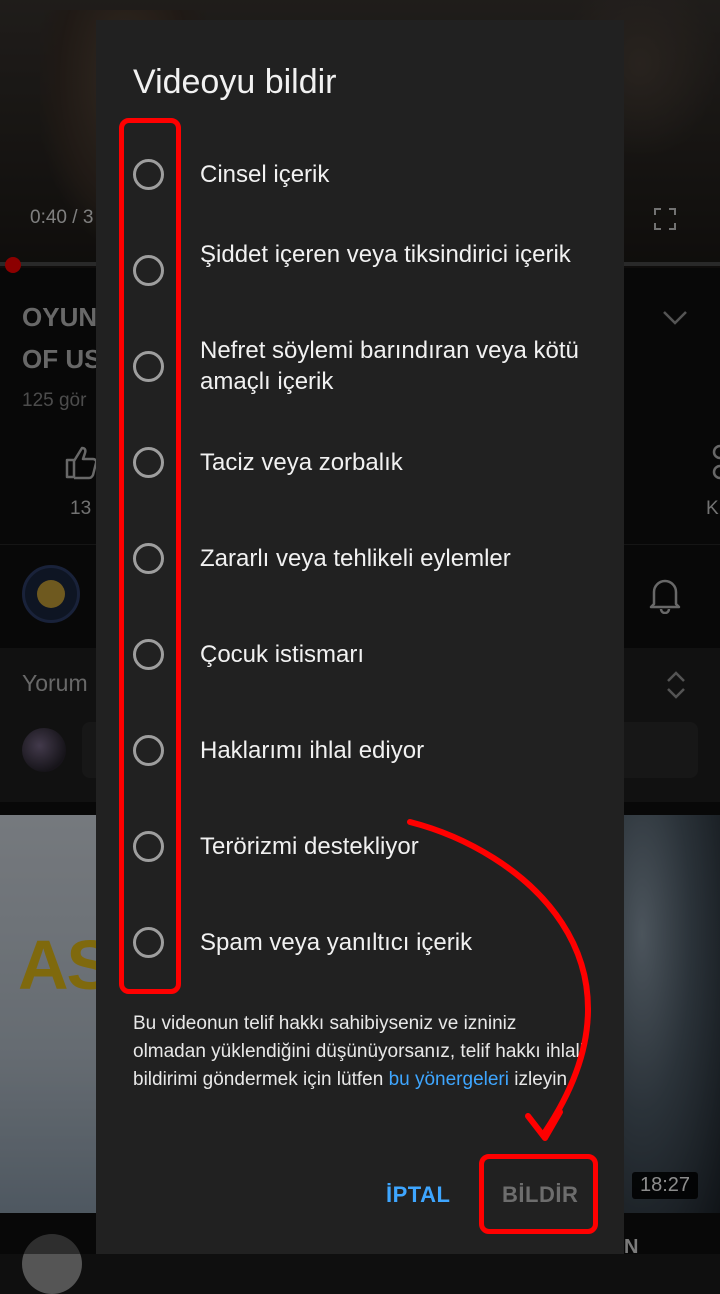  What do you see at coordinates (265, 174) in the screenshot?
I see `option-label: Cinsel içerik` at bounding box center [265, 174].